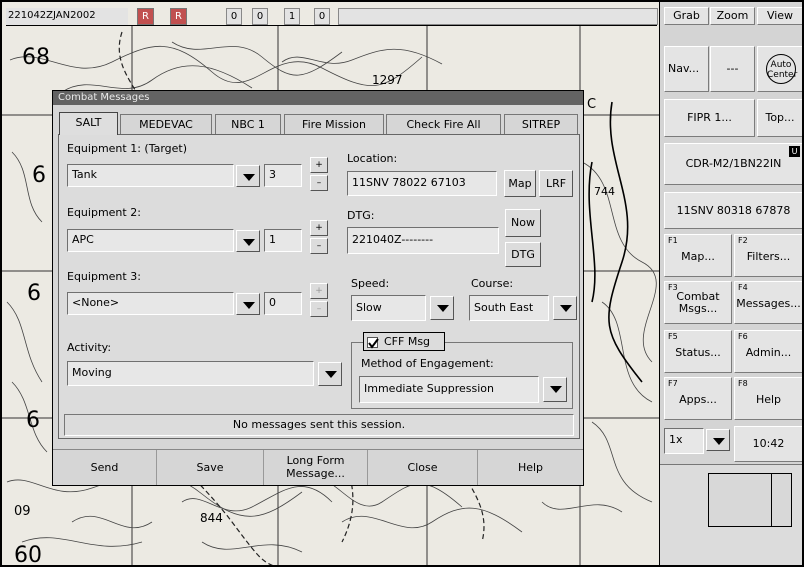 The width and height of the screenshot is (804, 567). Describe the element at coordinates (541, 124) in the screenshot. I see `tab-sitrep: SITREP` at that location.